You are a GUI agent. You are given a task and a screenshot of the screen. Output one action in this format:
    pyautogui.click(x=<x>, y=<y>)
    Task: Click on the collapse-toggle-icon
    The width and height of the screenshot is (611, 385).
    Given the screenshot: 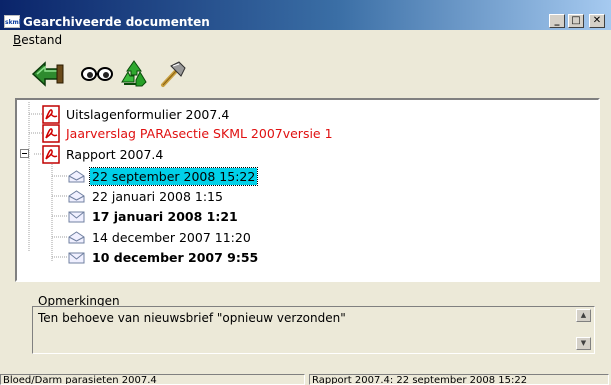 What is the action you would take?
    pyautogui.click(x=24, y=153)
    